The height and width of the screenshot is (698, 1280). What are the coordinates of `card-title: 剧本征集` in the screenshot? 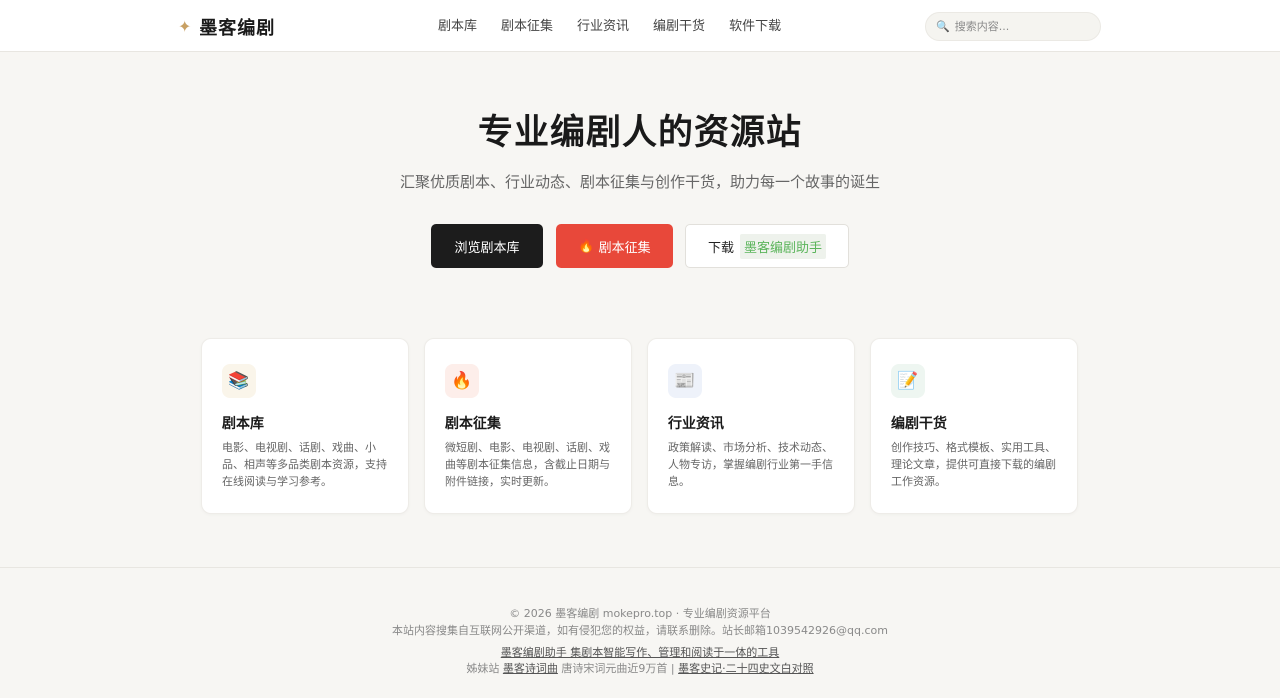 It's located at (473, 424).